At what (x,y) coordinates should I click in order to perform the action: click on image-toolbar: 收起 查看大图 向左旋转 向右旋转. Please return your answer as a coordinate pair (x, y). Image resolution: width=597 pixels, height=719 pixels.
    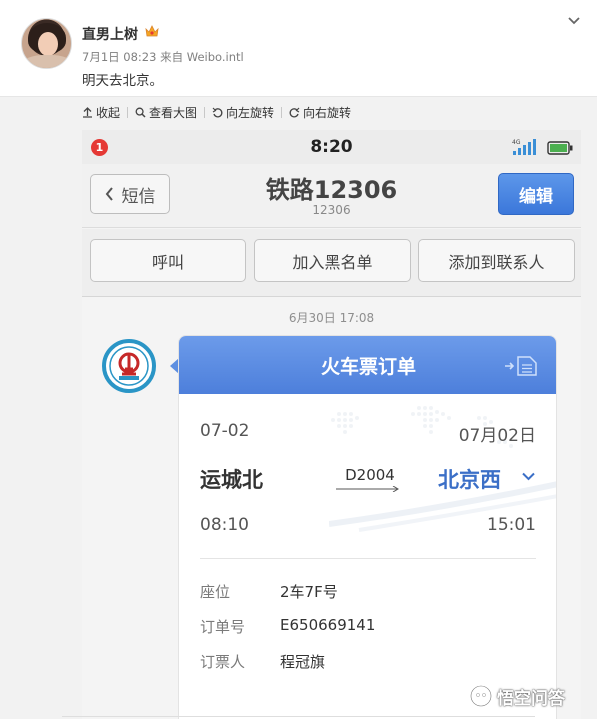
    Looking at the image, I should click on (220, 112).